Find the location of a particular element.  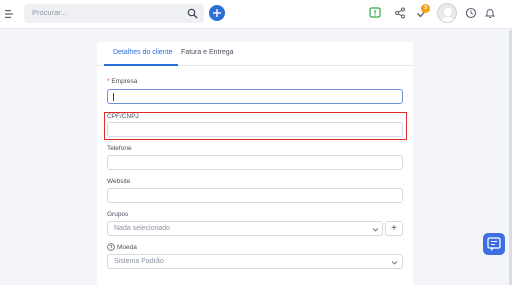

empresa-label-text: Empresa is located at coordinates (124, 81).